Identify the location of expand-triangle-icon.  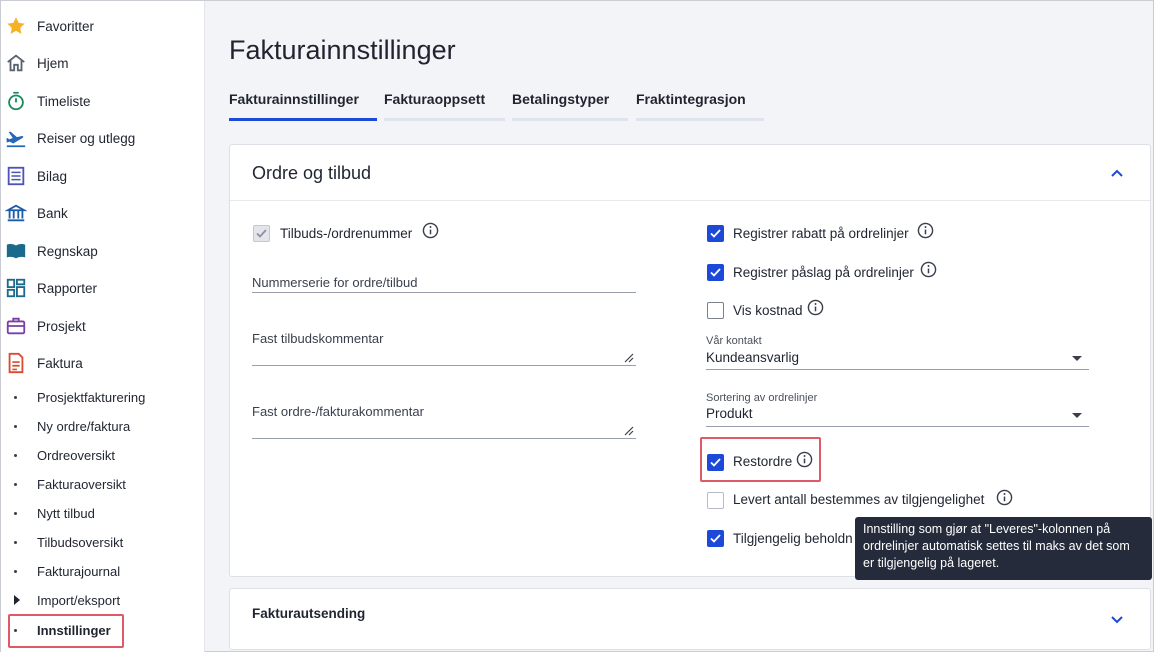
(17, 600).